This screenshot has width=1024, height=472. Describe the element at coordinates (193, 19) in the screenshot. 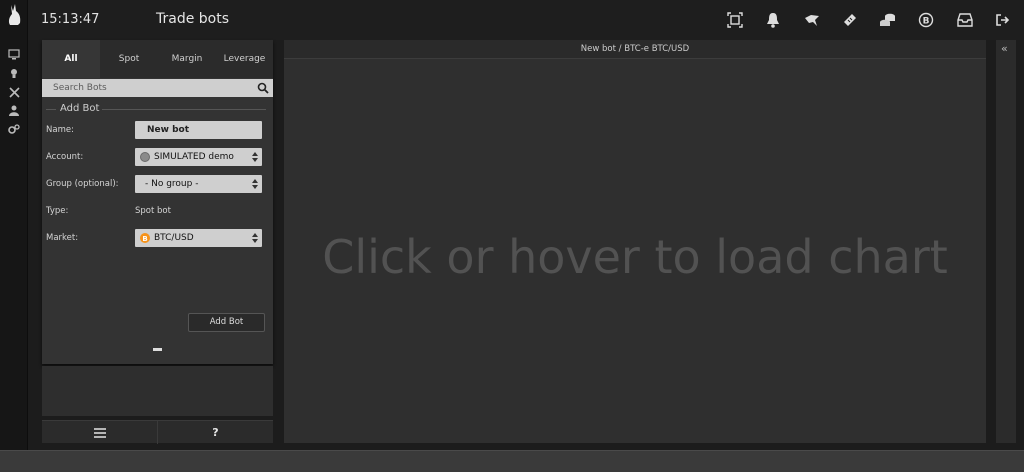

I see `page-title: Trade bots` at that location.